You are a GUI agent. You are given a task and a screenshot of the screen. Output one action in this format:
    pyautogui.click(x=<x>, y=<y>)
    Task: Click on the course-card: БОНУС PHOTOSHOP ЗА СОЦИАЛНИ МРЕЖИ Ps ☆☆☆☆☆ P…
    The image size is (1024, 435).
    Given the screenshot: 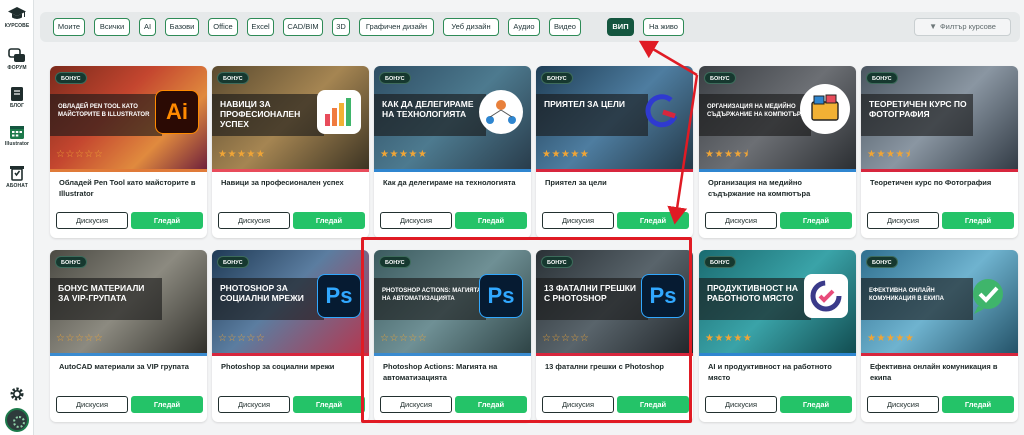 What is the action you would take?
    pyautogui.click(x=290, y=336)
    